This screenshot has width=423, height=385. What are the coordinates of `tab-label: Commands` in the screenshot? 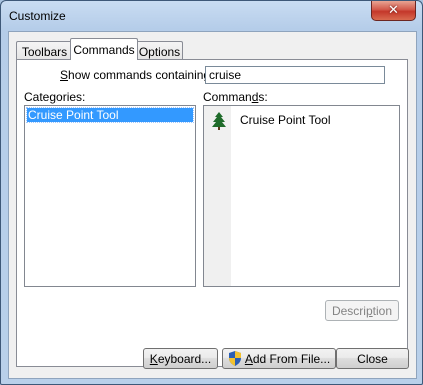 It's located at (104, 49).